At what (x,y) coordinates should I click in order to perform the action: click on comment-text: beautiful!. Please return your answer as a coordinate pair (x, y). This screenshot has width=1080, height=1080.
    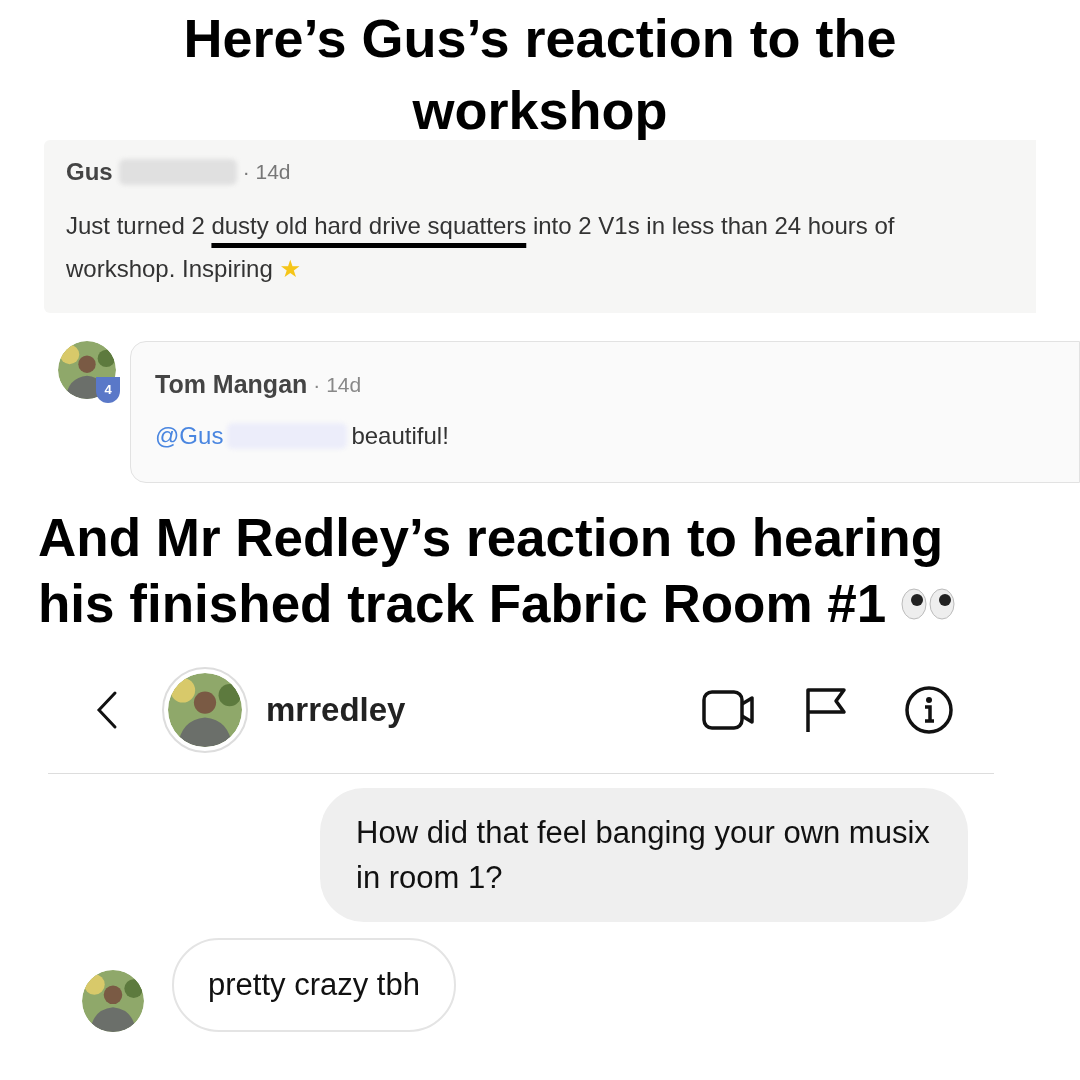
    Looking at the image, I should click on (400, 435).